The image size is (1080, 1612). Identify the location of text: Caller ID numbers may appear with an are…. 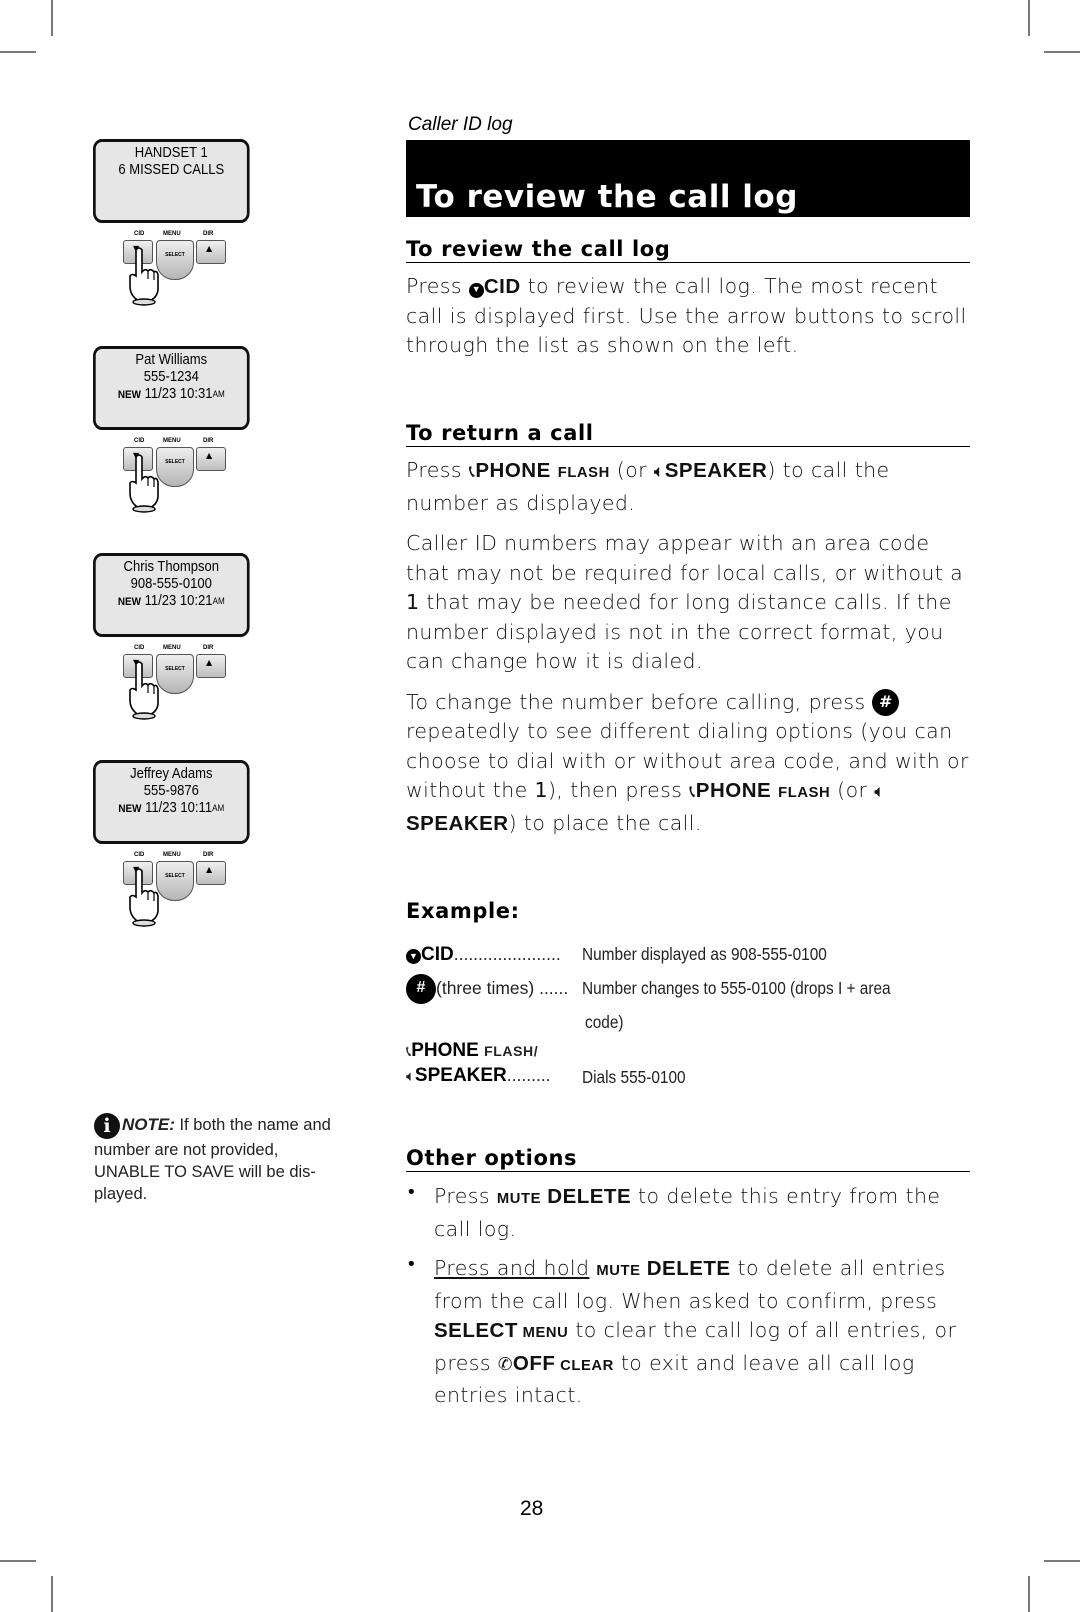
(685, 558).